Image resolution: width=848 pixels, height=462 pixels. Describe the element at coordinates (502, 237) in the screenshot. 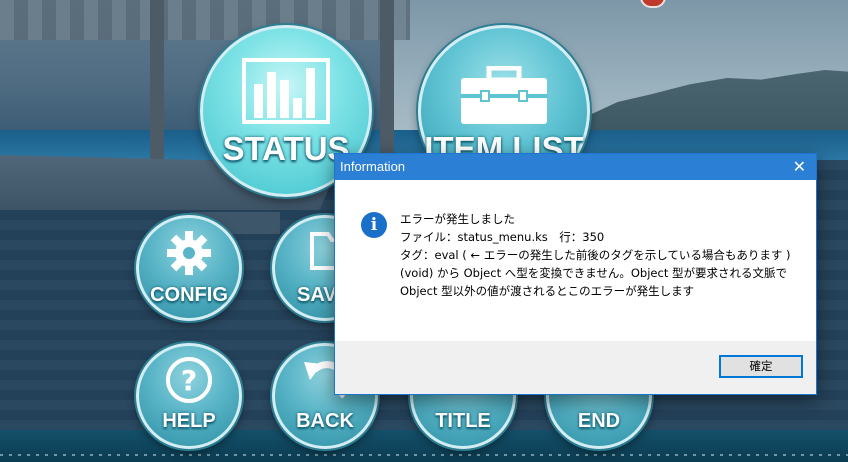

I see `message-line: ファイル：status_menu.ks 行：350` at that location.